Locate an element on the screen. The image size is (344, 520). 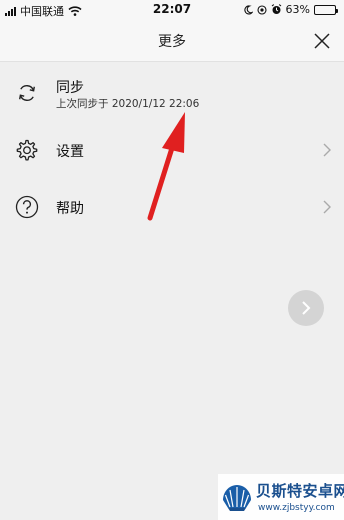
floating-next-button is located at coordinates (306, 308).